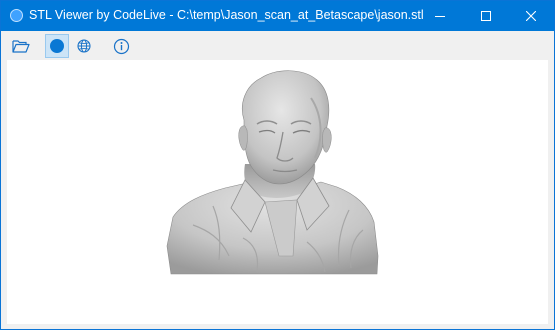 The width and height of the screenshot is (555, 330). I want to click on wireframe-view-button, so click(84, 46).